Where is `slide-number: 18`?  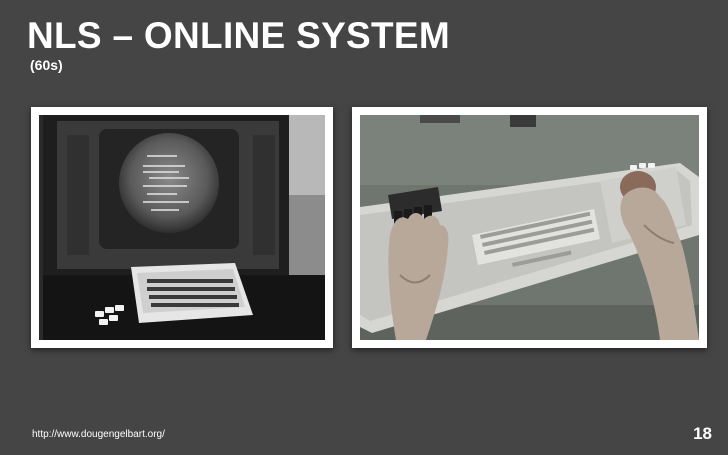 slide-number: 18 is located at coordinates (702, 433).